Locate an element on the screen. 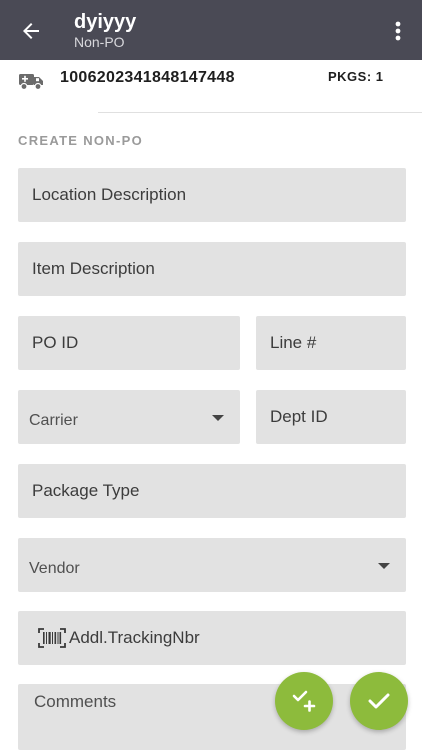 The height and width of the screenshot is (750, 422). section-title: CREATE NON-PO is located at coordinates (80, 140).